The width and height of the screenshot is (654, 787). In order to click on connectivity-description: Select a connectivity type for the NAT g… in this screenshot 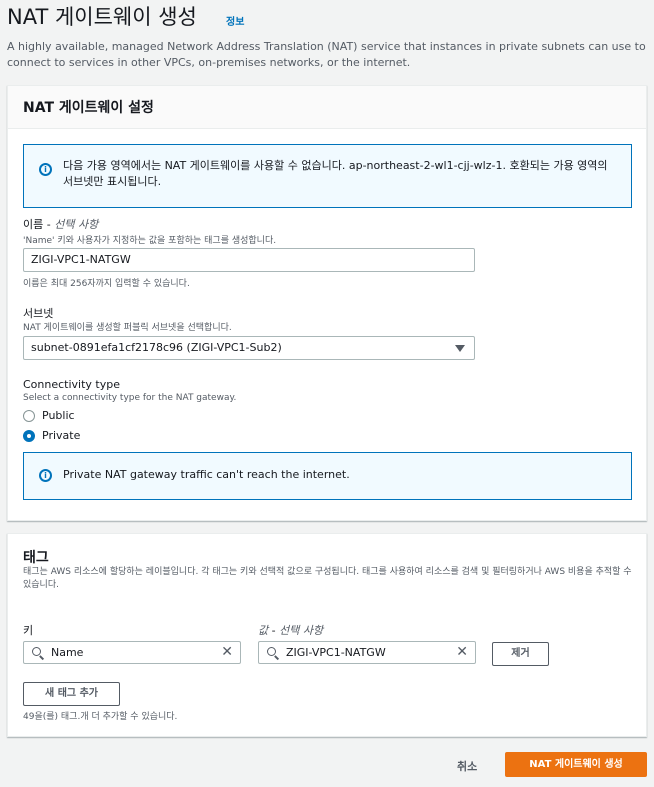, I will do `click(130, 398)`.